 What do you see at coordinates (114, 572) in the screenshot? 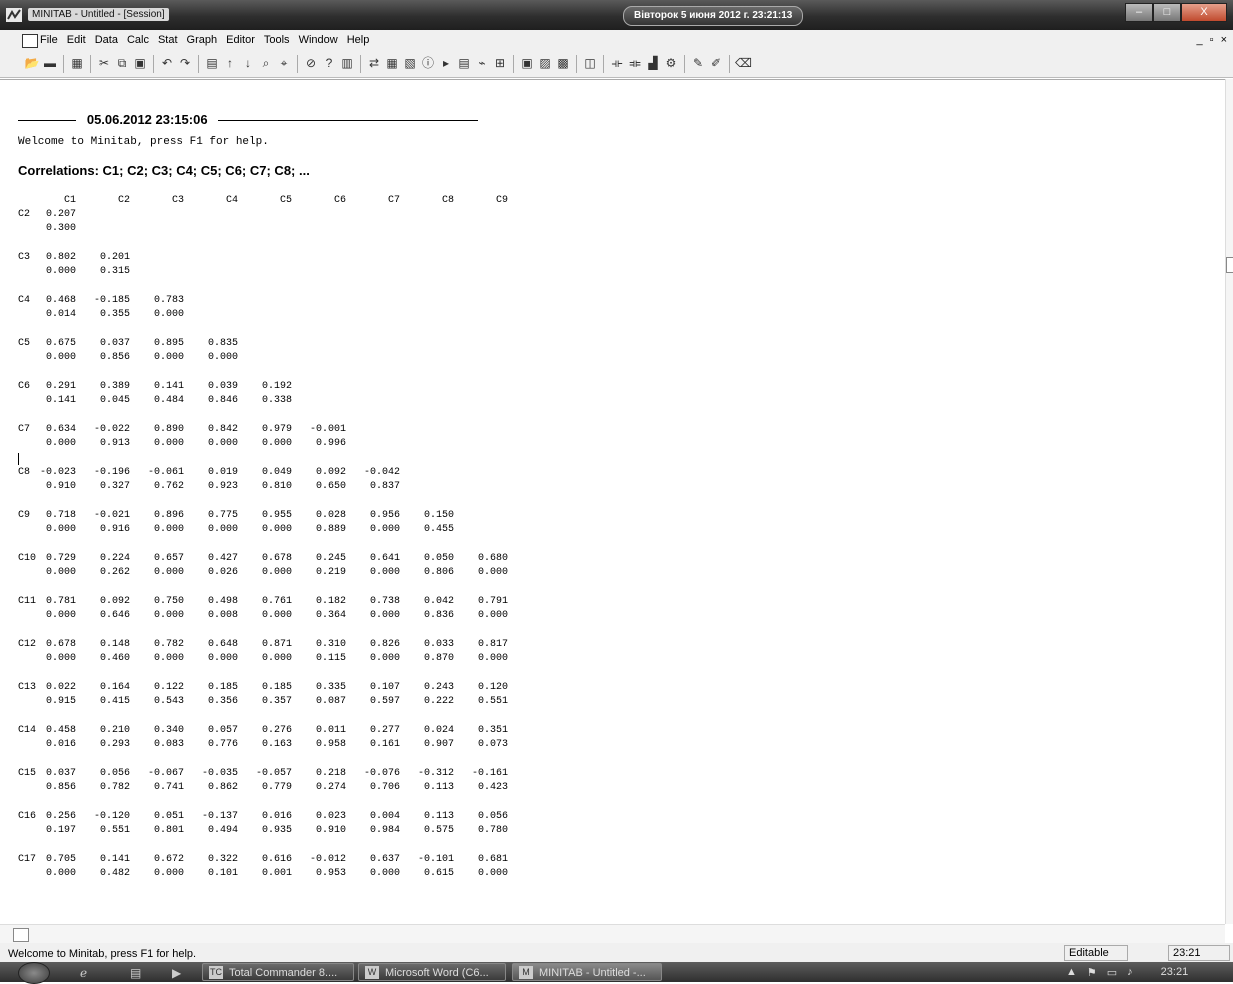
I see `matrix-cell: 0.262` at bounding box center [114, 572].